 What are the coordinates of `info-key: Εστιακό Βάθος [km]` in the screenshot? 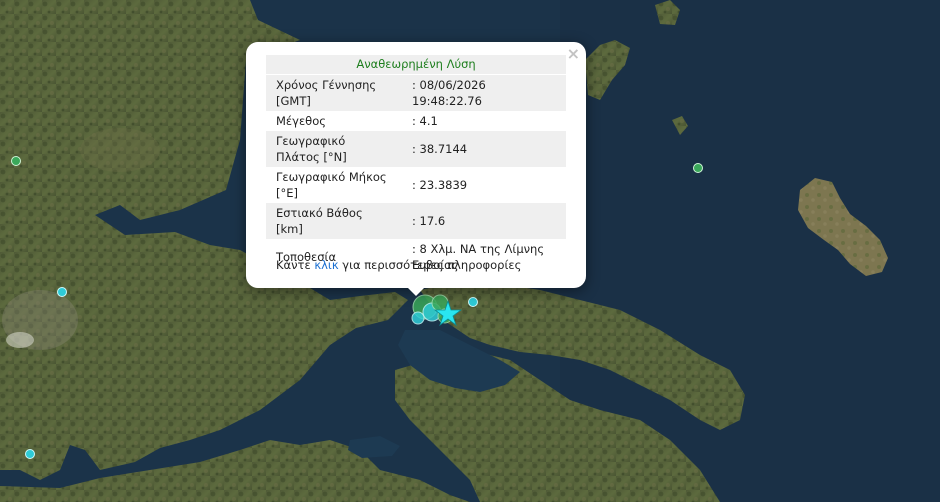 It's located at (334, 221).